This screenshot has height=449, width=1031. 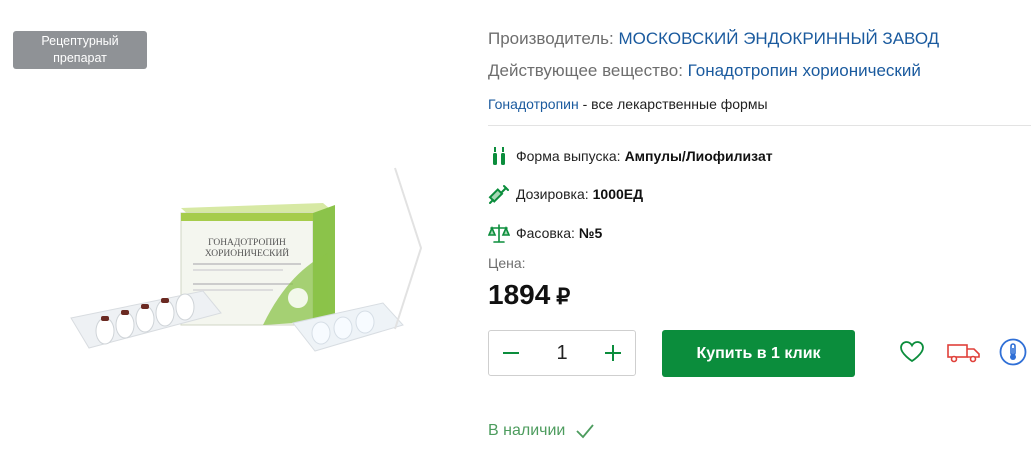 What do you see at coordinates (527, 430) in the screenshot?
I see `availability-text: В наличии` at bounding box center [527, 430].